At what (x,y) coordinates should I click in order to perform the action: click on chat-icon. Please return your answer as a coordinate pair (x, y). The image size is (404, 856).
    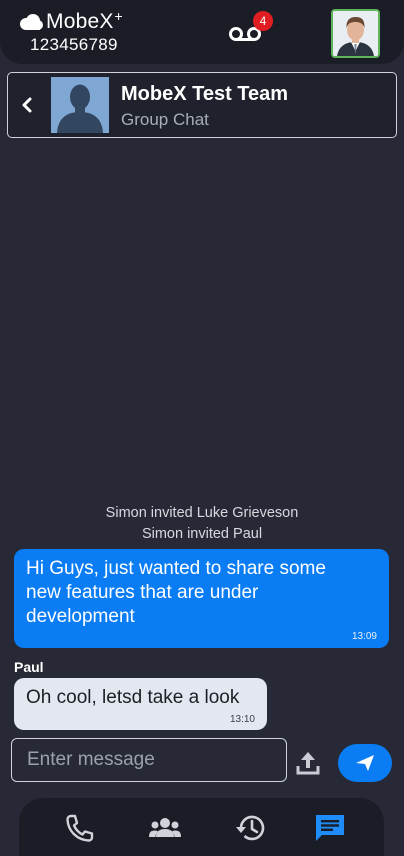
    Looking at the image, I should click on (330, 828).